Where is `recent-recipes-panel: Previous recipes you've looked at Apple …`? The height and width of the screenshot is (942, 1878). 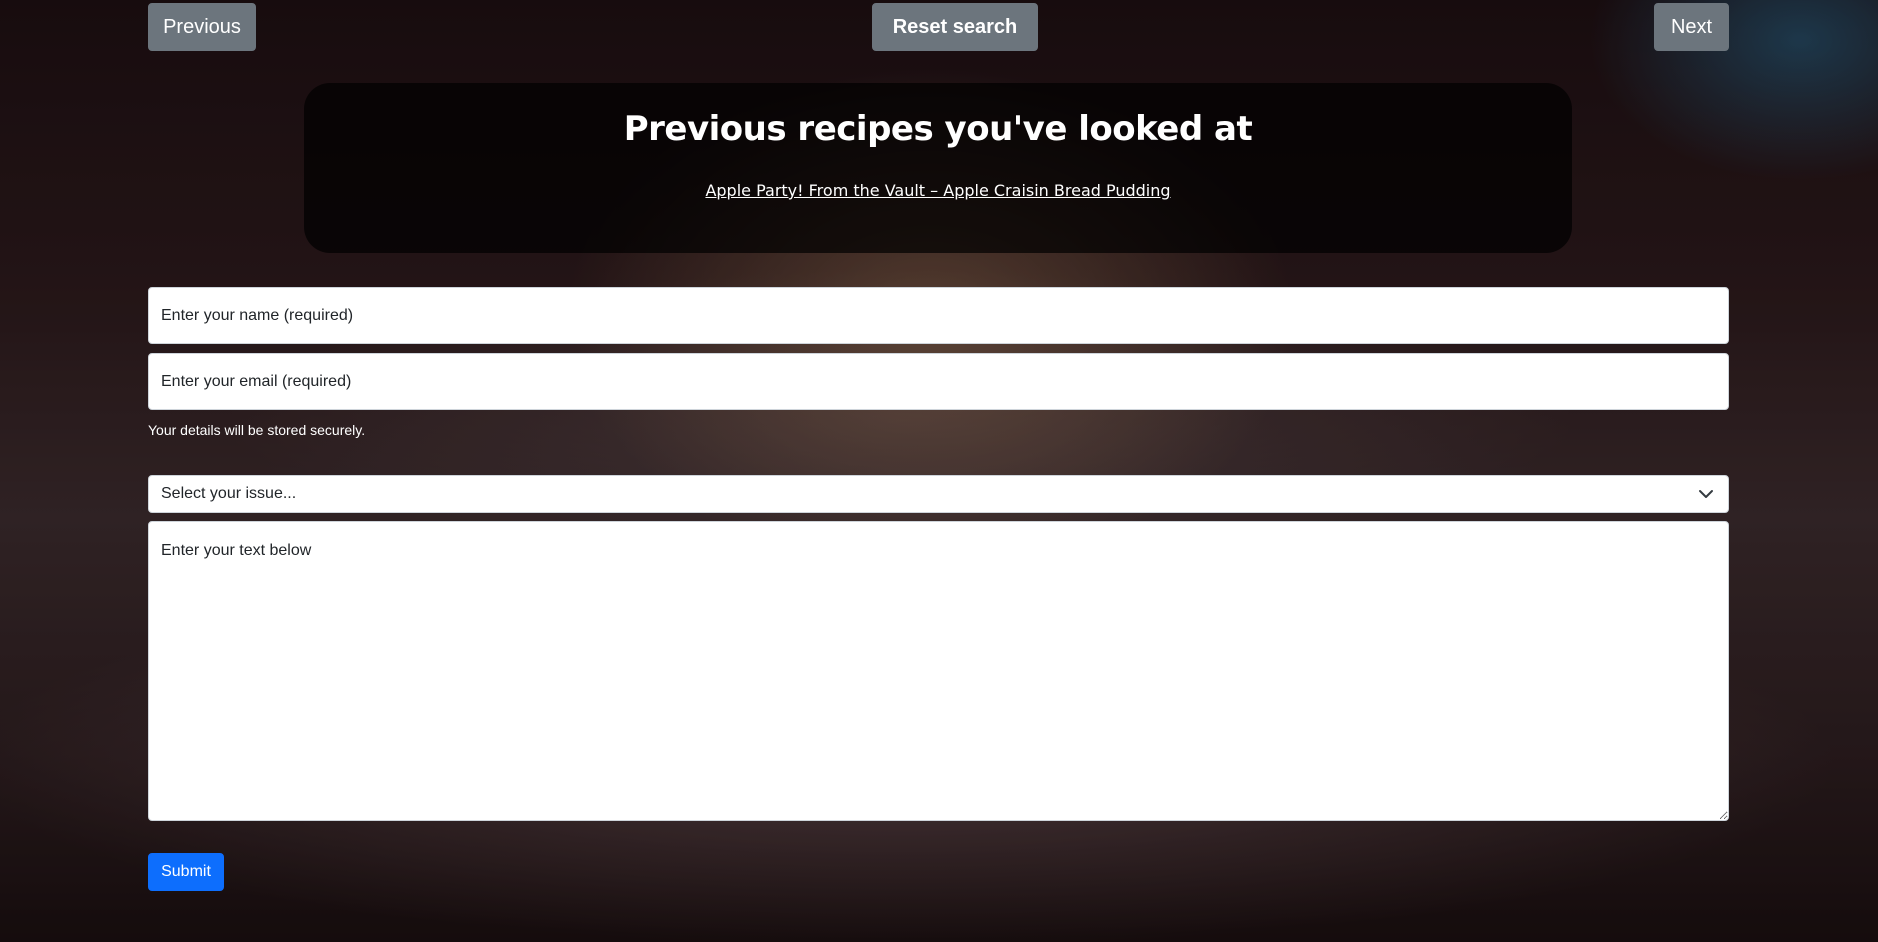
recent-recipes-panel: Previous recipes you've looked at Apple … is located at coordinates (938, 168).